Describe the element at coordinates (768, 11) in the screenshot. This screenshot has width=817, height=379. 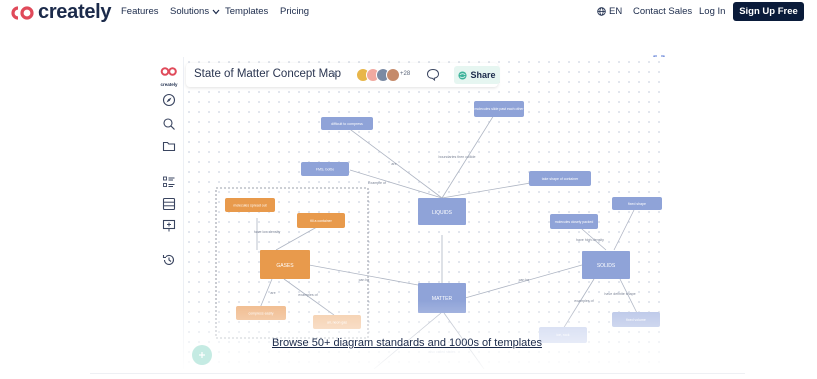
I see `signup-button: Sign Up Free` at that location.